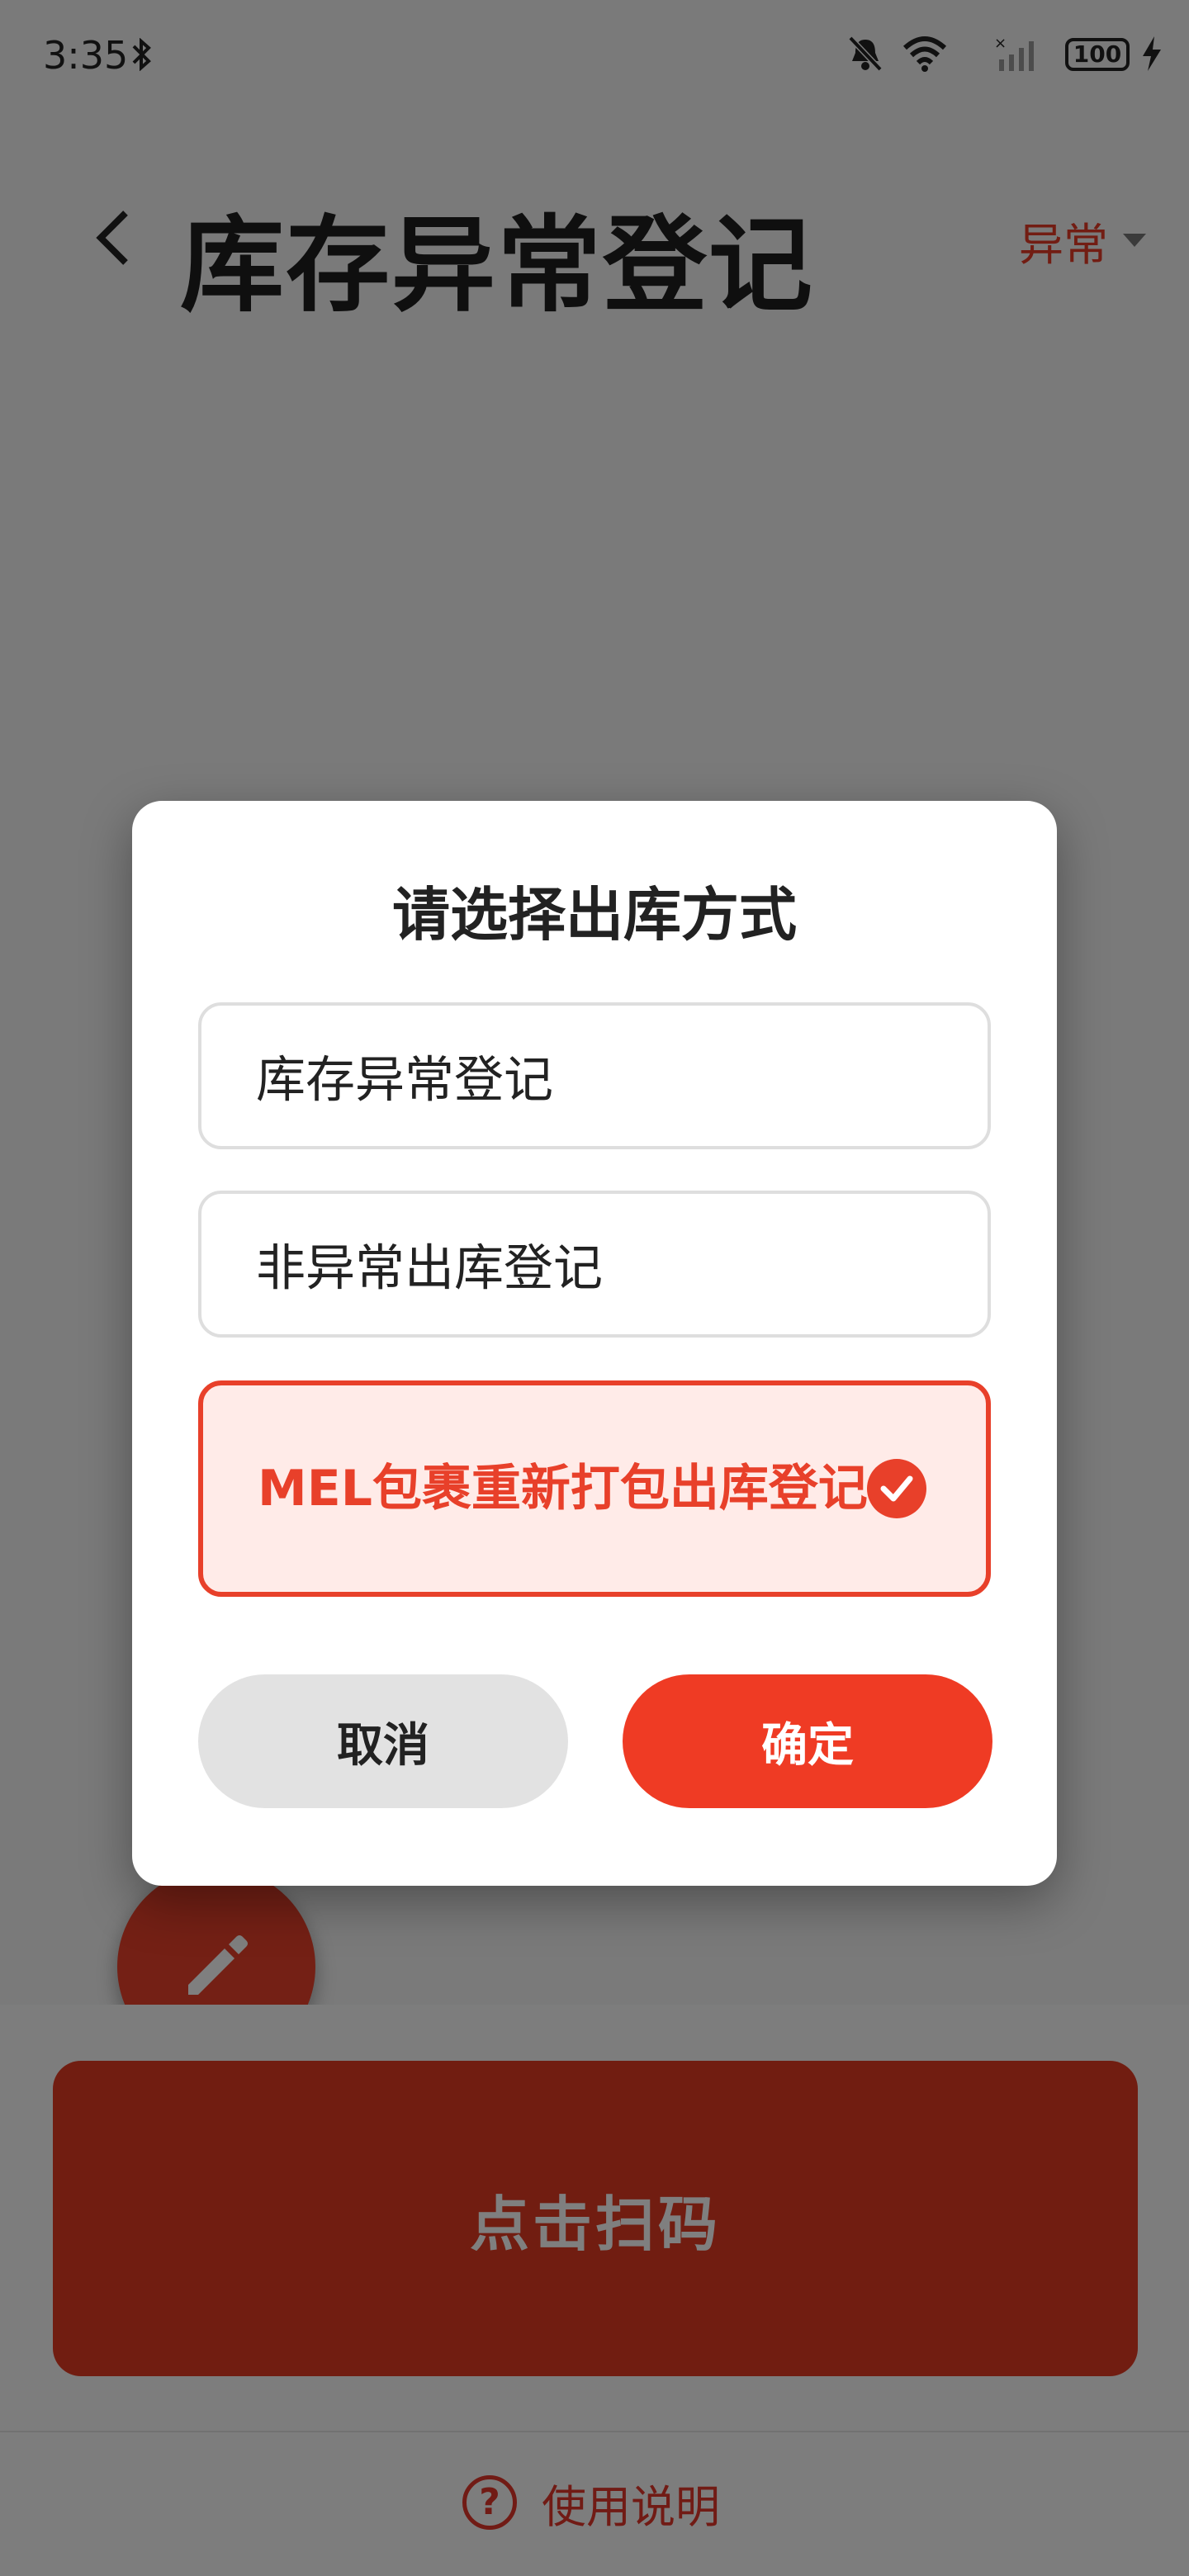 The height and width of the screenshot is (2576, 1189). I want to click on confirm-button: 确定, so click(807, 1741).